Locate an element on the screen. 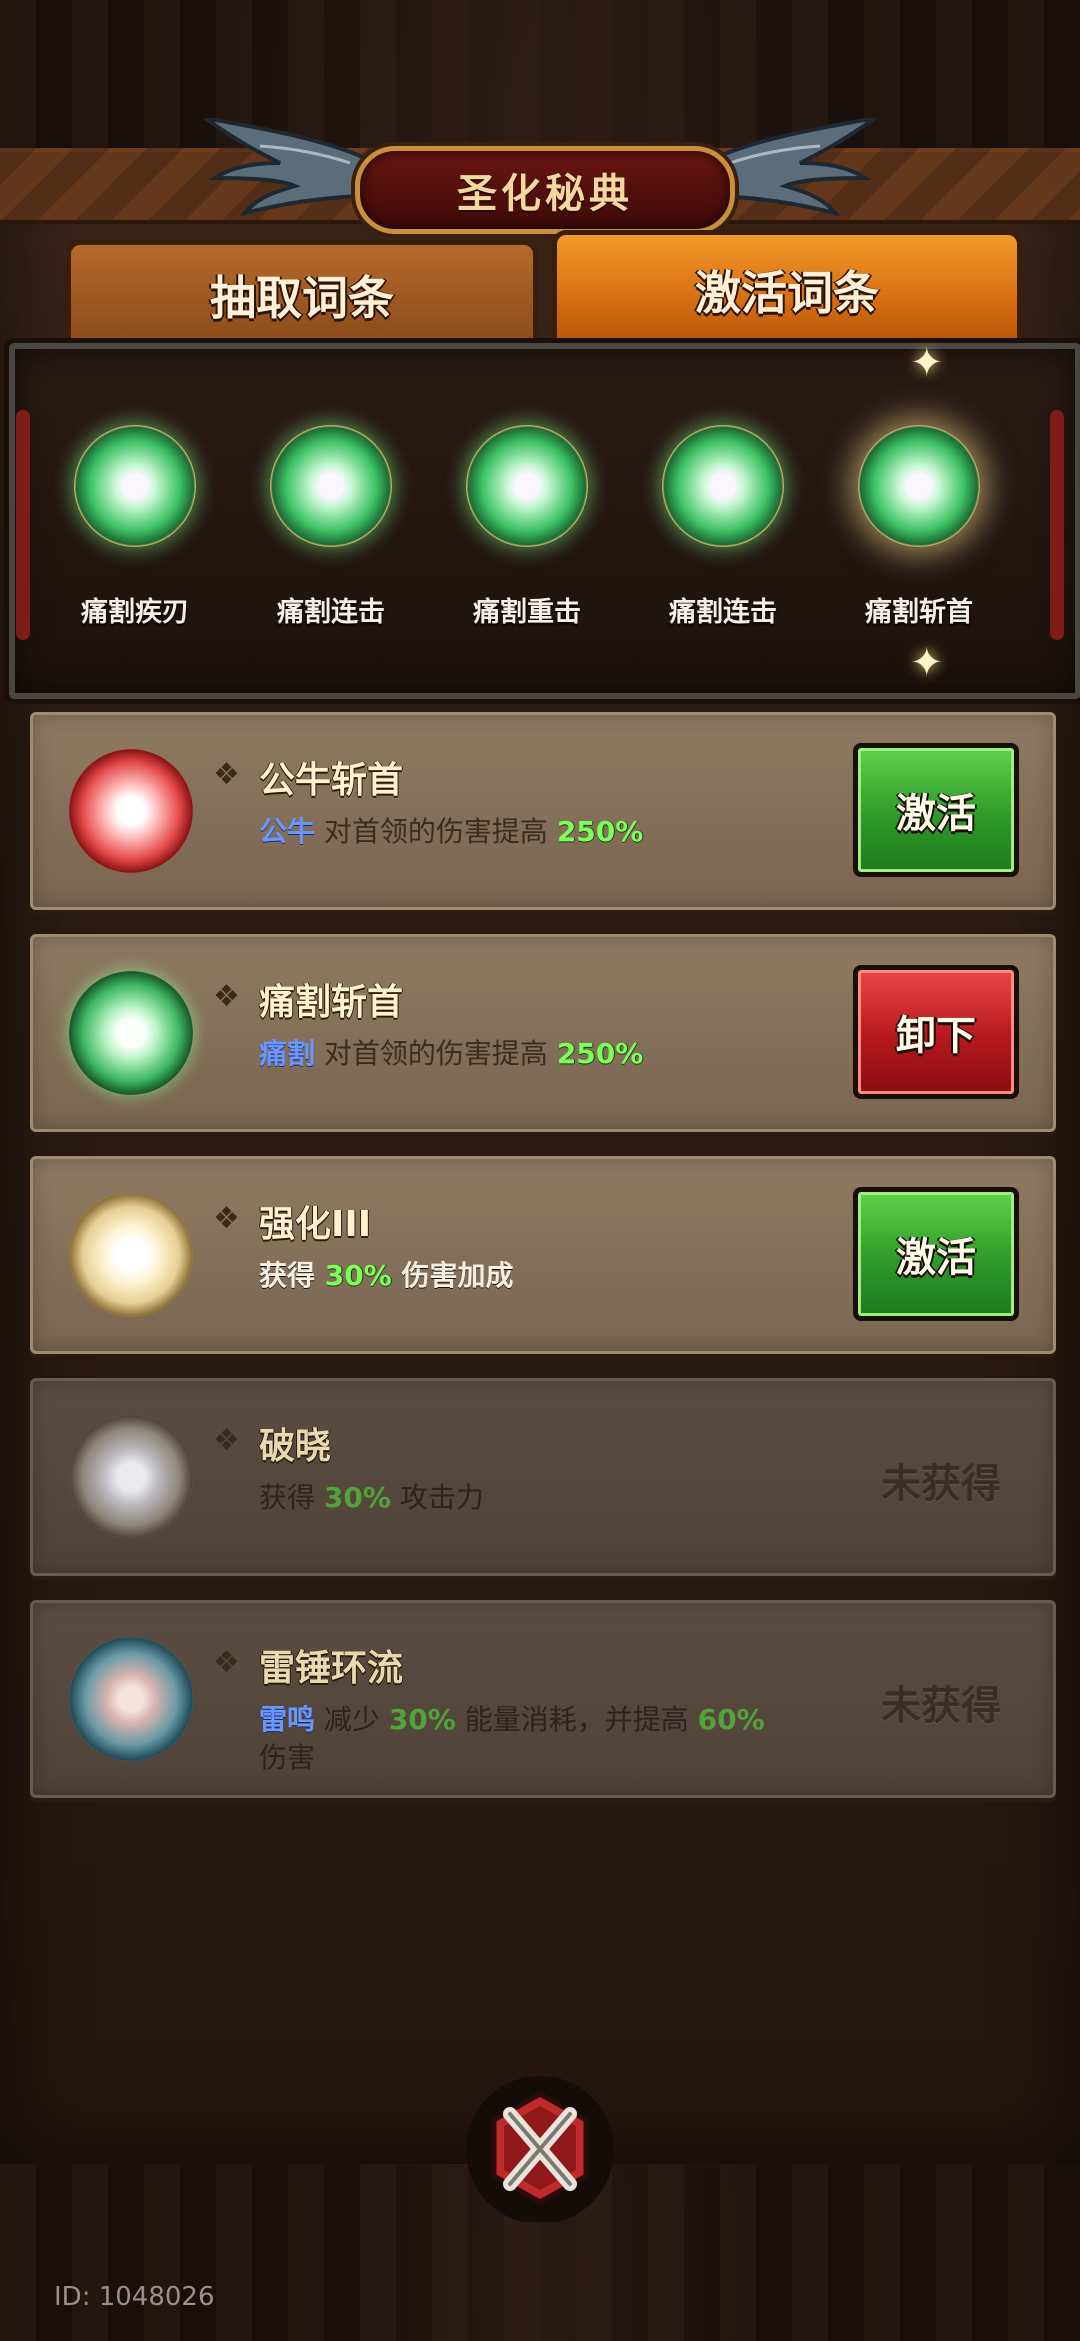 The height and width of the screenshot is (2341, 1080). right-wing-icon is located at coordinates (794, 167).